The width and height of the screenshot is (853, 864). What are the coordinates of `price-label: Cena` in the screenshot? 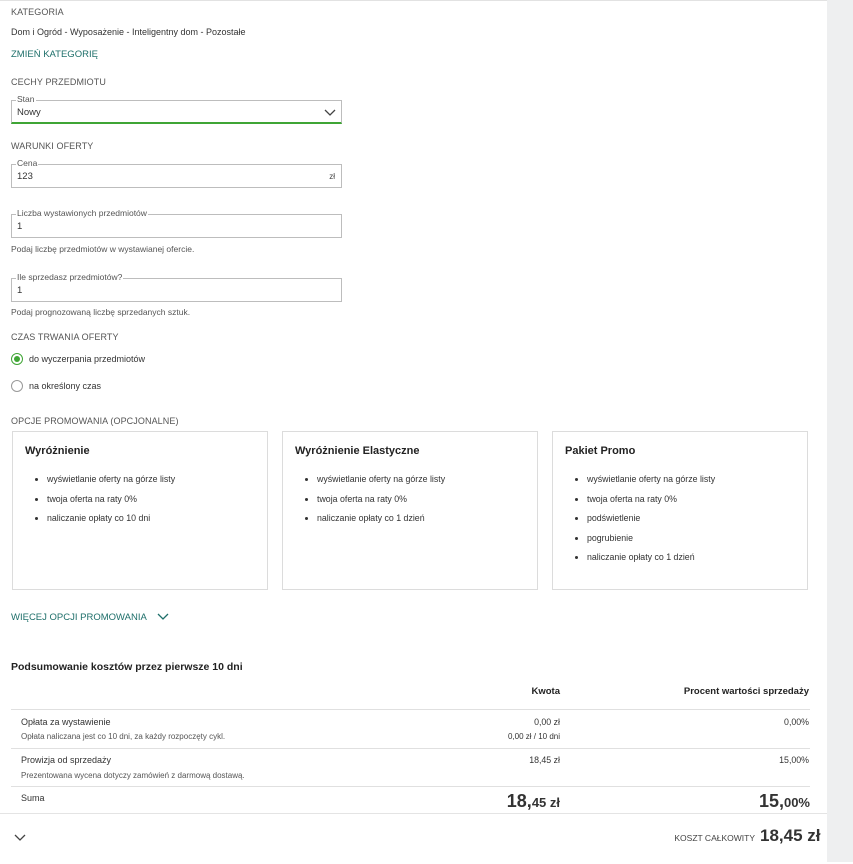 It's located at (27, 163).